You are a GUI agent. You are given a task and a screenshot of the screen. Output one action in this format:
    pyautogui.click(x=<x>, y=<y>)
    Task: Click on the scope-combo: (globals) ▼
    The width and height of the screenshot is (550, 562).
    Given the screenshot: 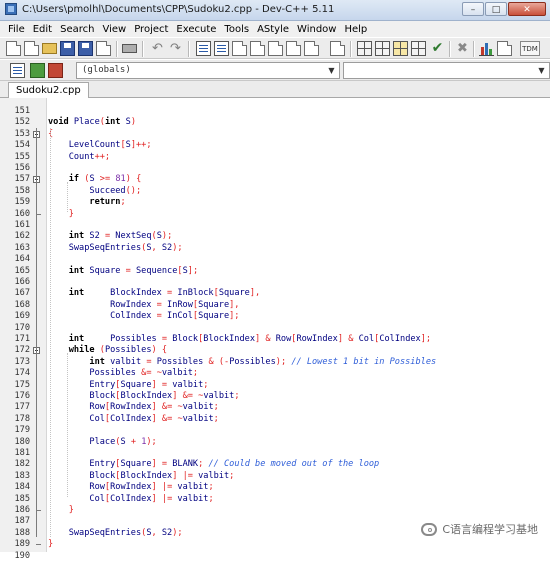 What is the action you would take?
    pyautogui.click(x=208, y=70)
    